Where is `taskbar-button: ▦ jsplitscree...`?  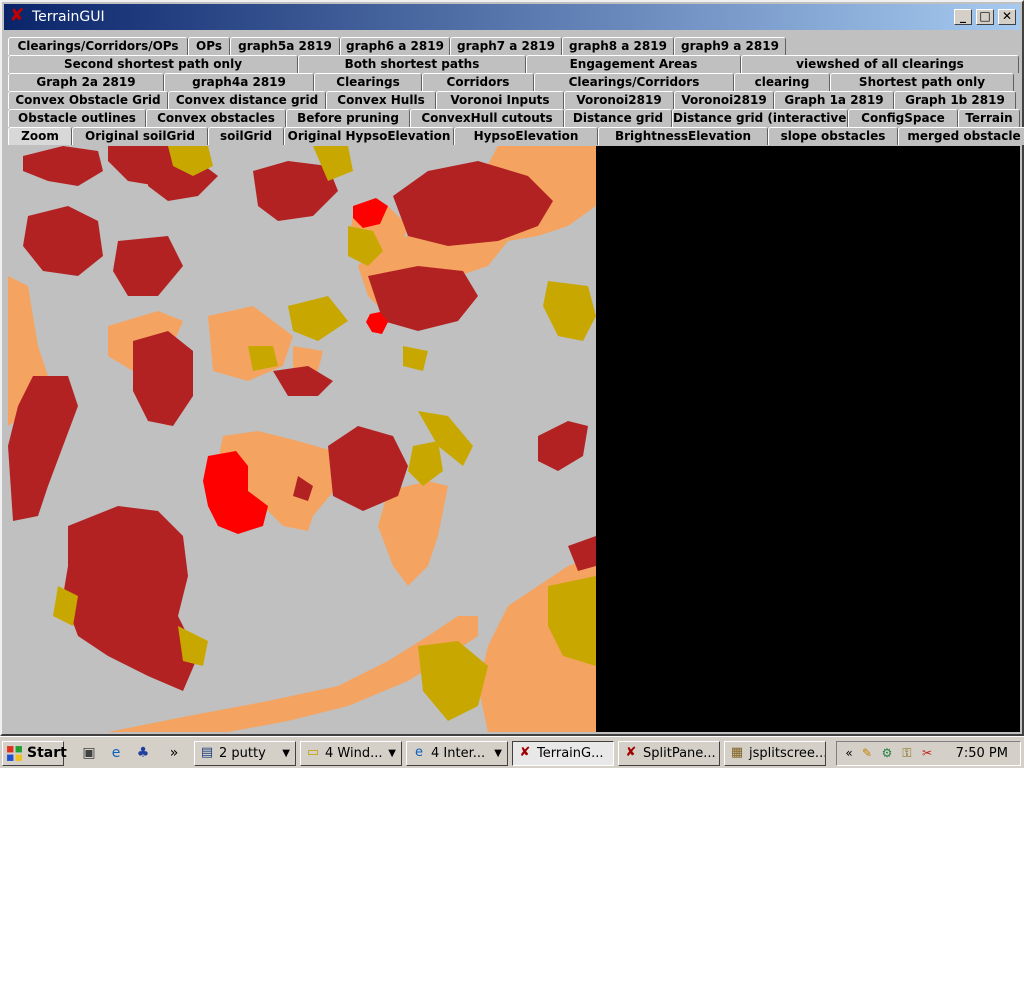 taskbar-button: ▦ jsplitscree... is located at coordinates (775, 753).